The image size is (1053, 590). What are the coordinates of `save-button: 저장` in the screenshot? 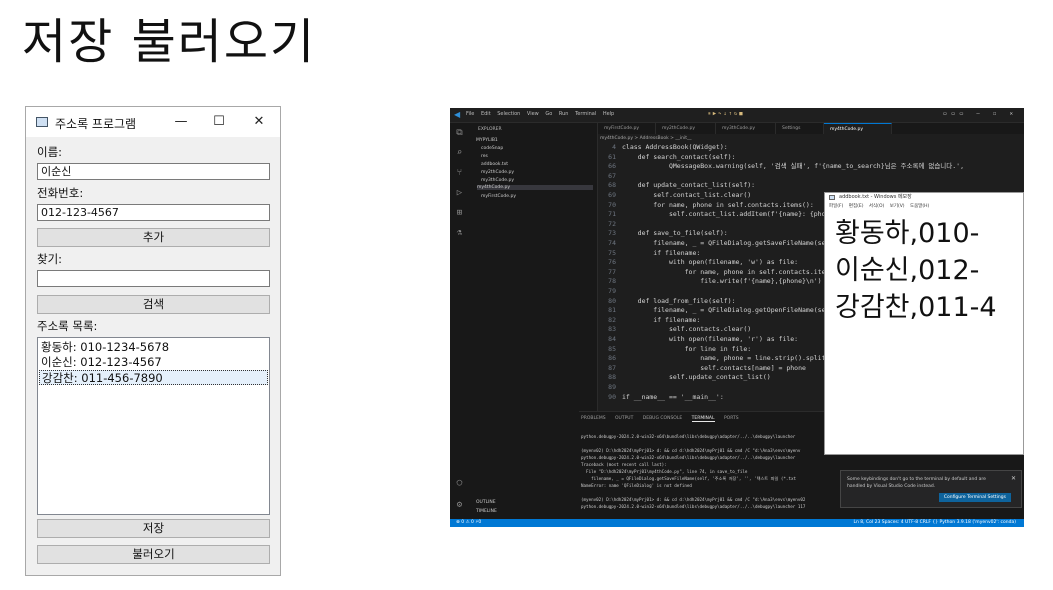 It's located at (153, 528).